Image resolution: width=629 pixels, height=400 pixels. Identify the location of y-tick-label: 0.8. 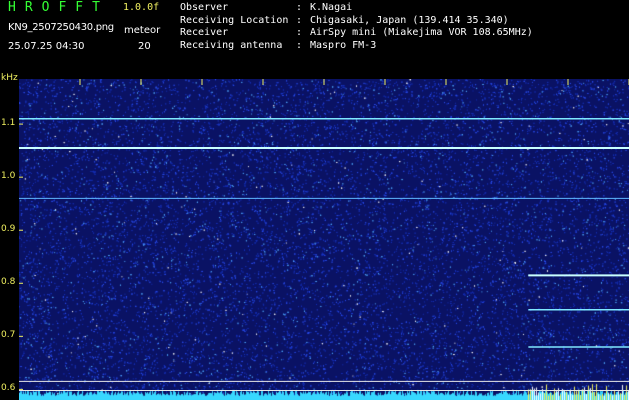
(8, 282).